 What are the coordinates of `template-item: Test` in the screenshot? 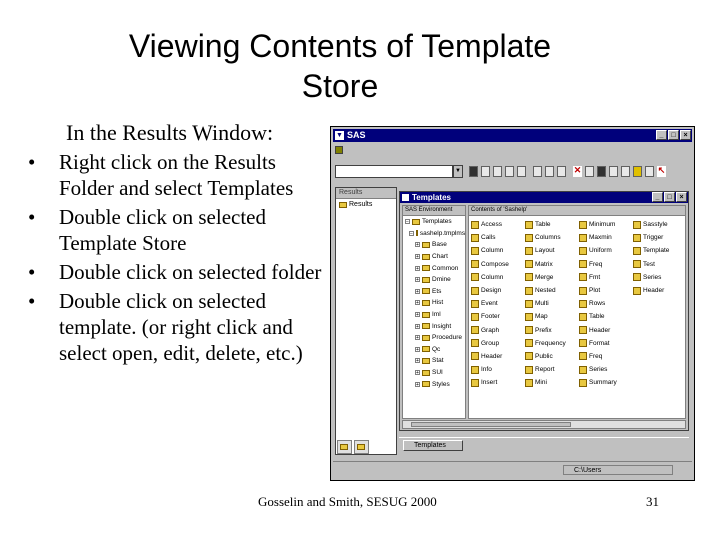 It's located at (659, 264).